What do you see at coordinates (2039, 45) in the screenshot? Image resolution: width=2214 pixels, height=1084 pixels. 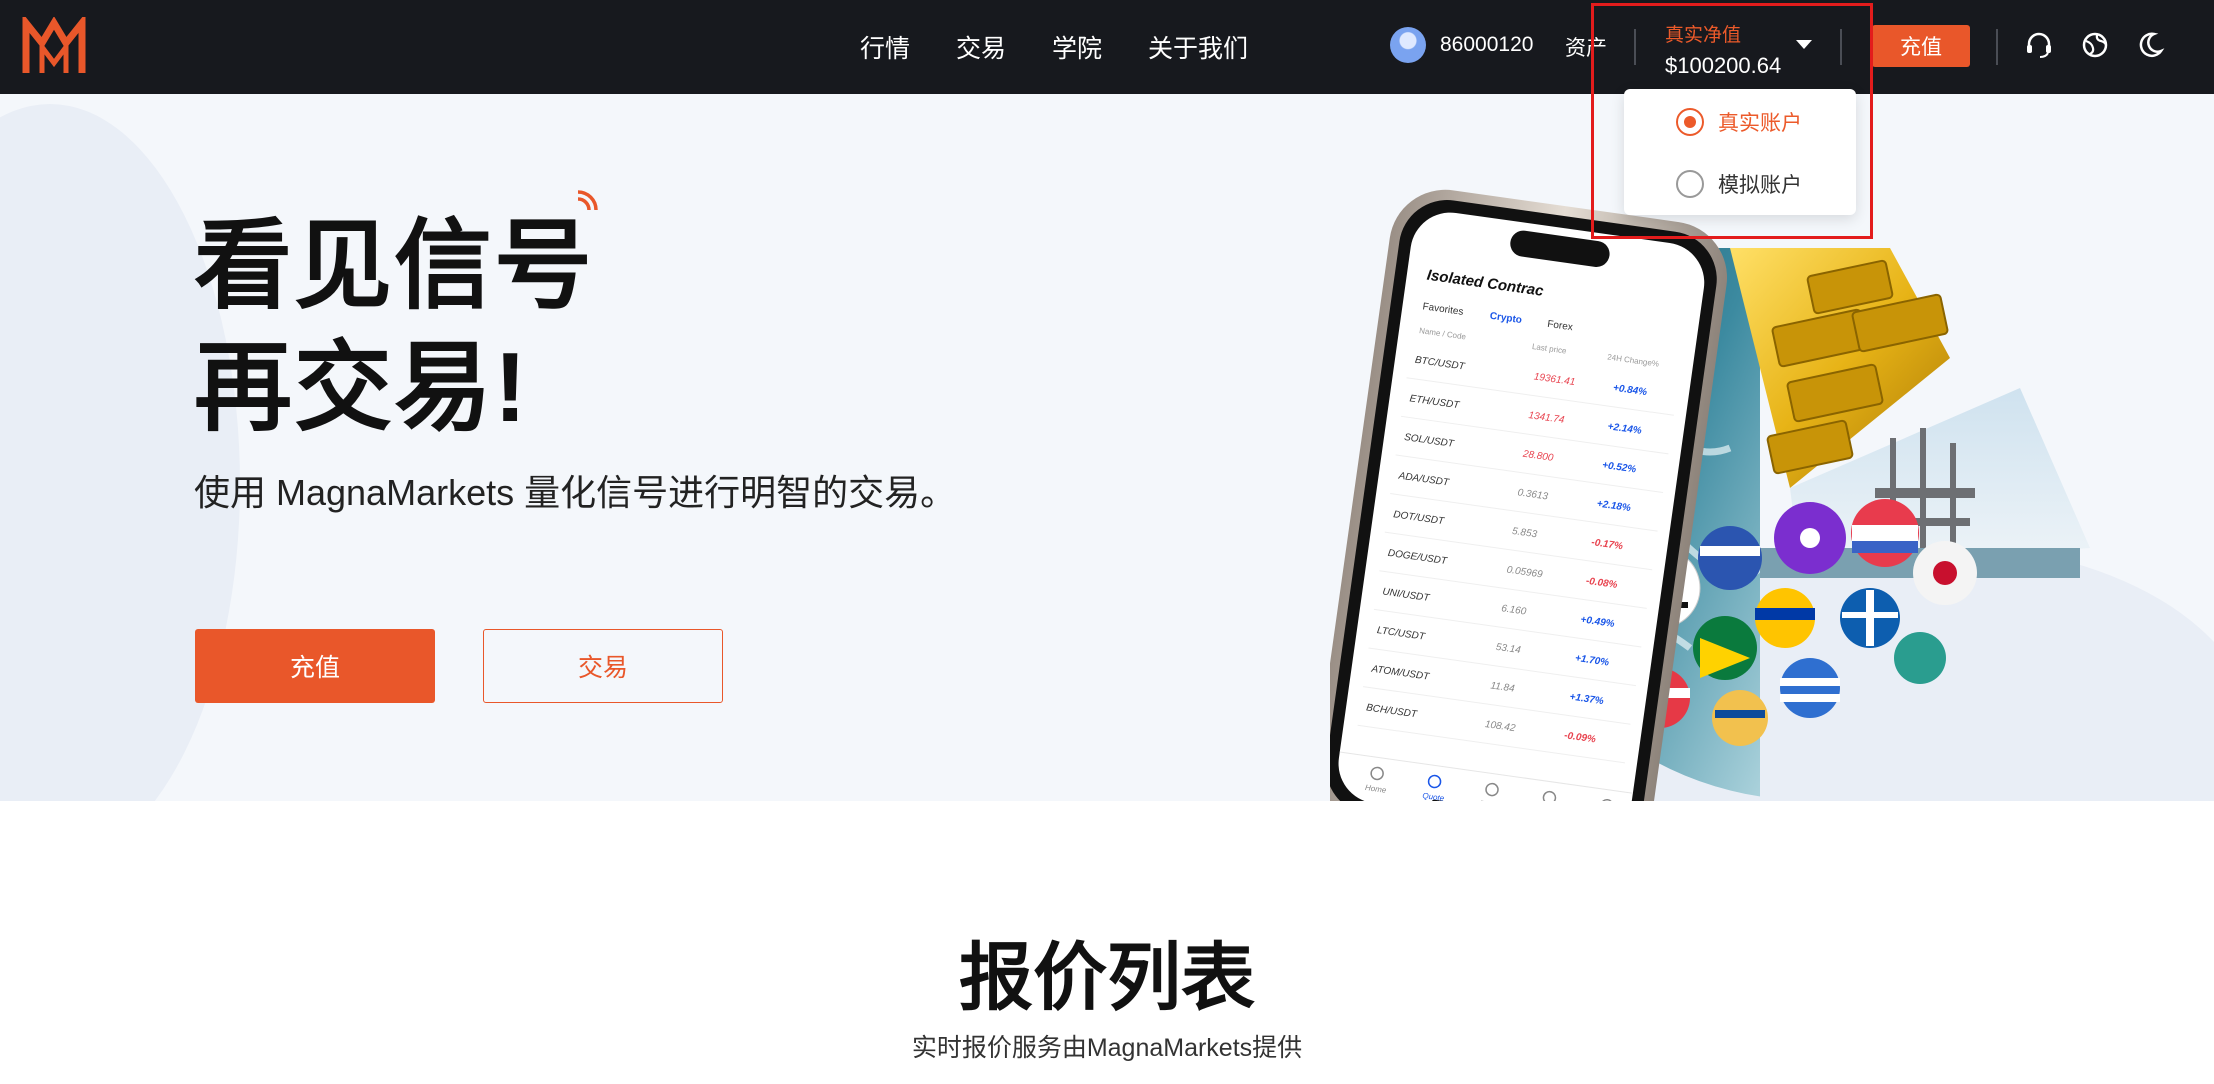 I see `headset-icon` at bounding box center [2039, 45].